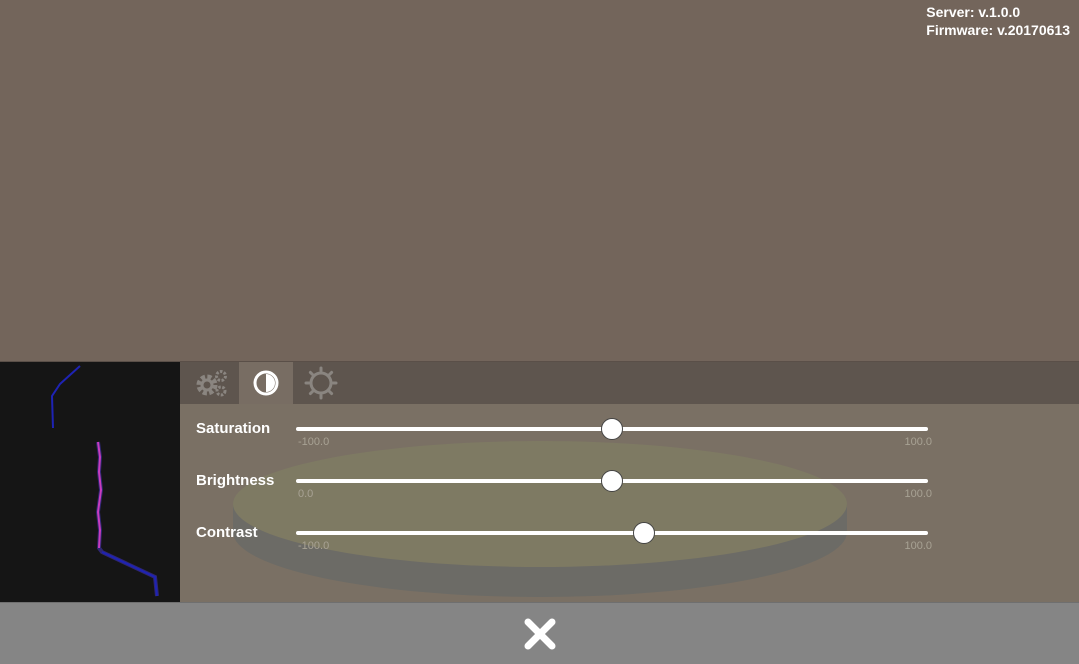 The image size is (1079, 664). I want to click on brightness-icon, so click(321, 383).